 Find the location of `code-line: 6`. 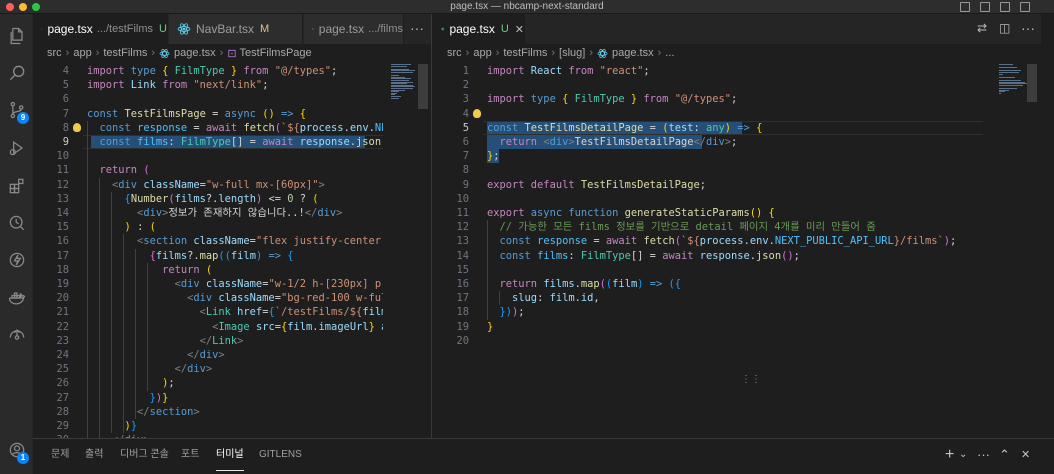

code-line: 6 is located at coordinates (208, 99).